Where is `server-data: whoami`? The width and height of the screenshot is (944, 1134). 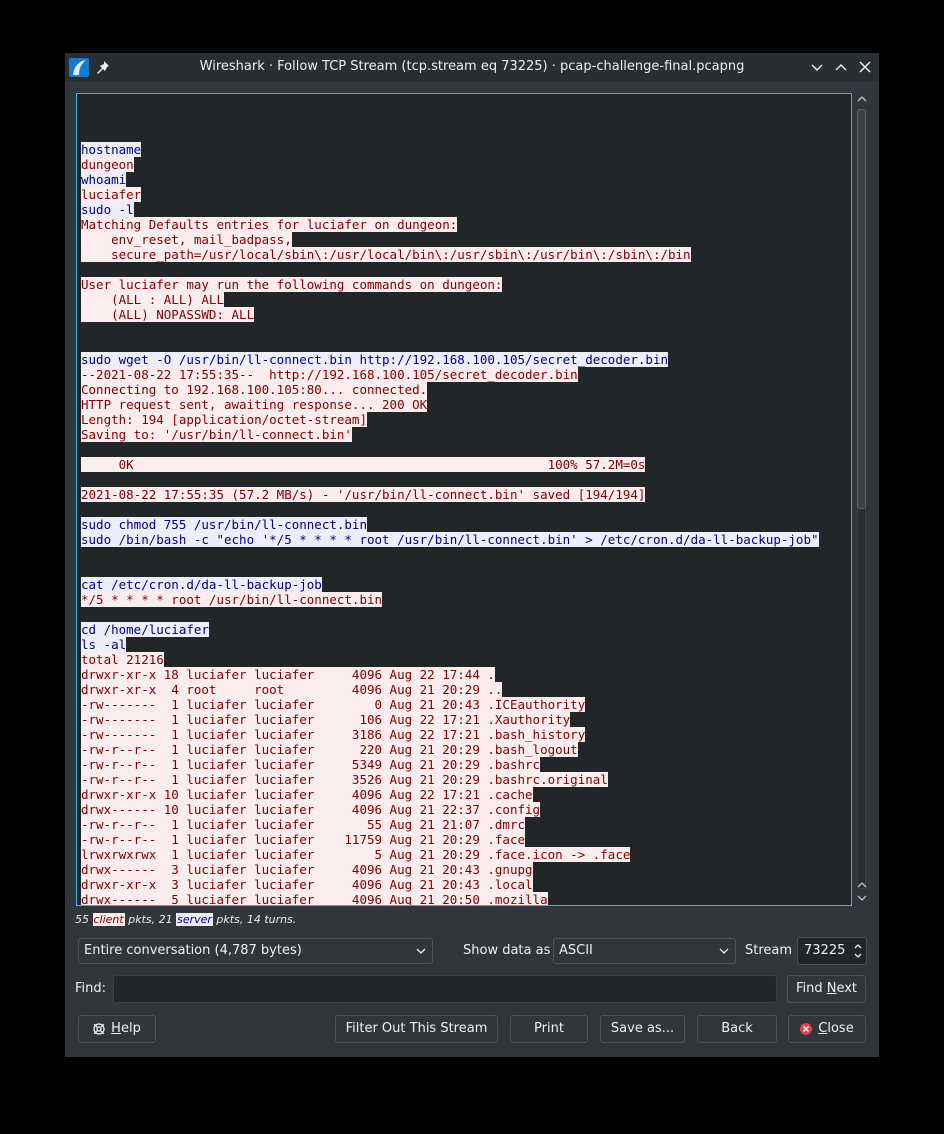
server-data: whoami is located at coordinates (104, 179).